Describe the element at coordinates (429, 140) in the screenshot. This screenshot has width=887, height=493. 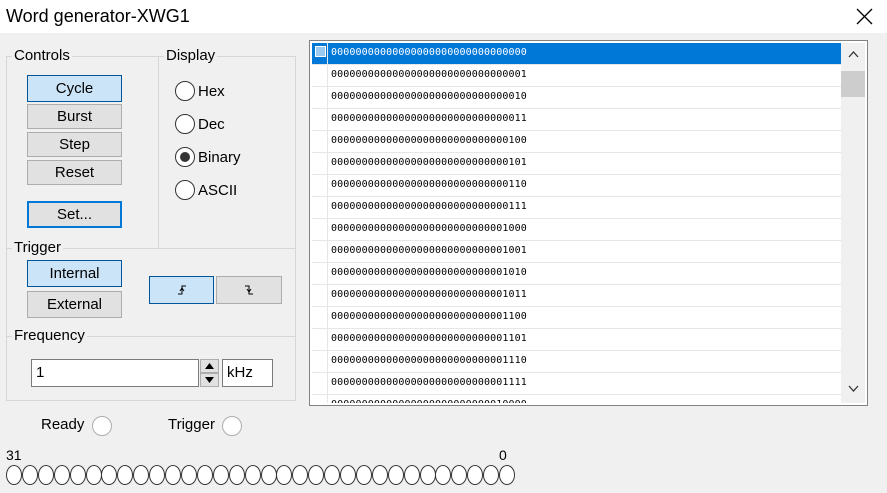
I see `word-value: 00000000000000000000000000000100` at that location.